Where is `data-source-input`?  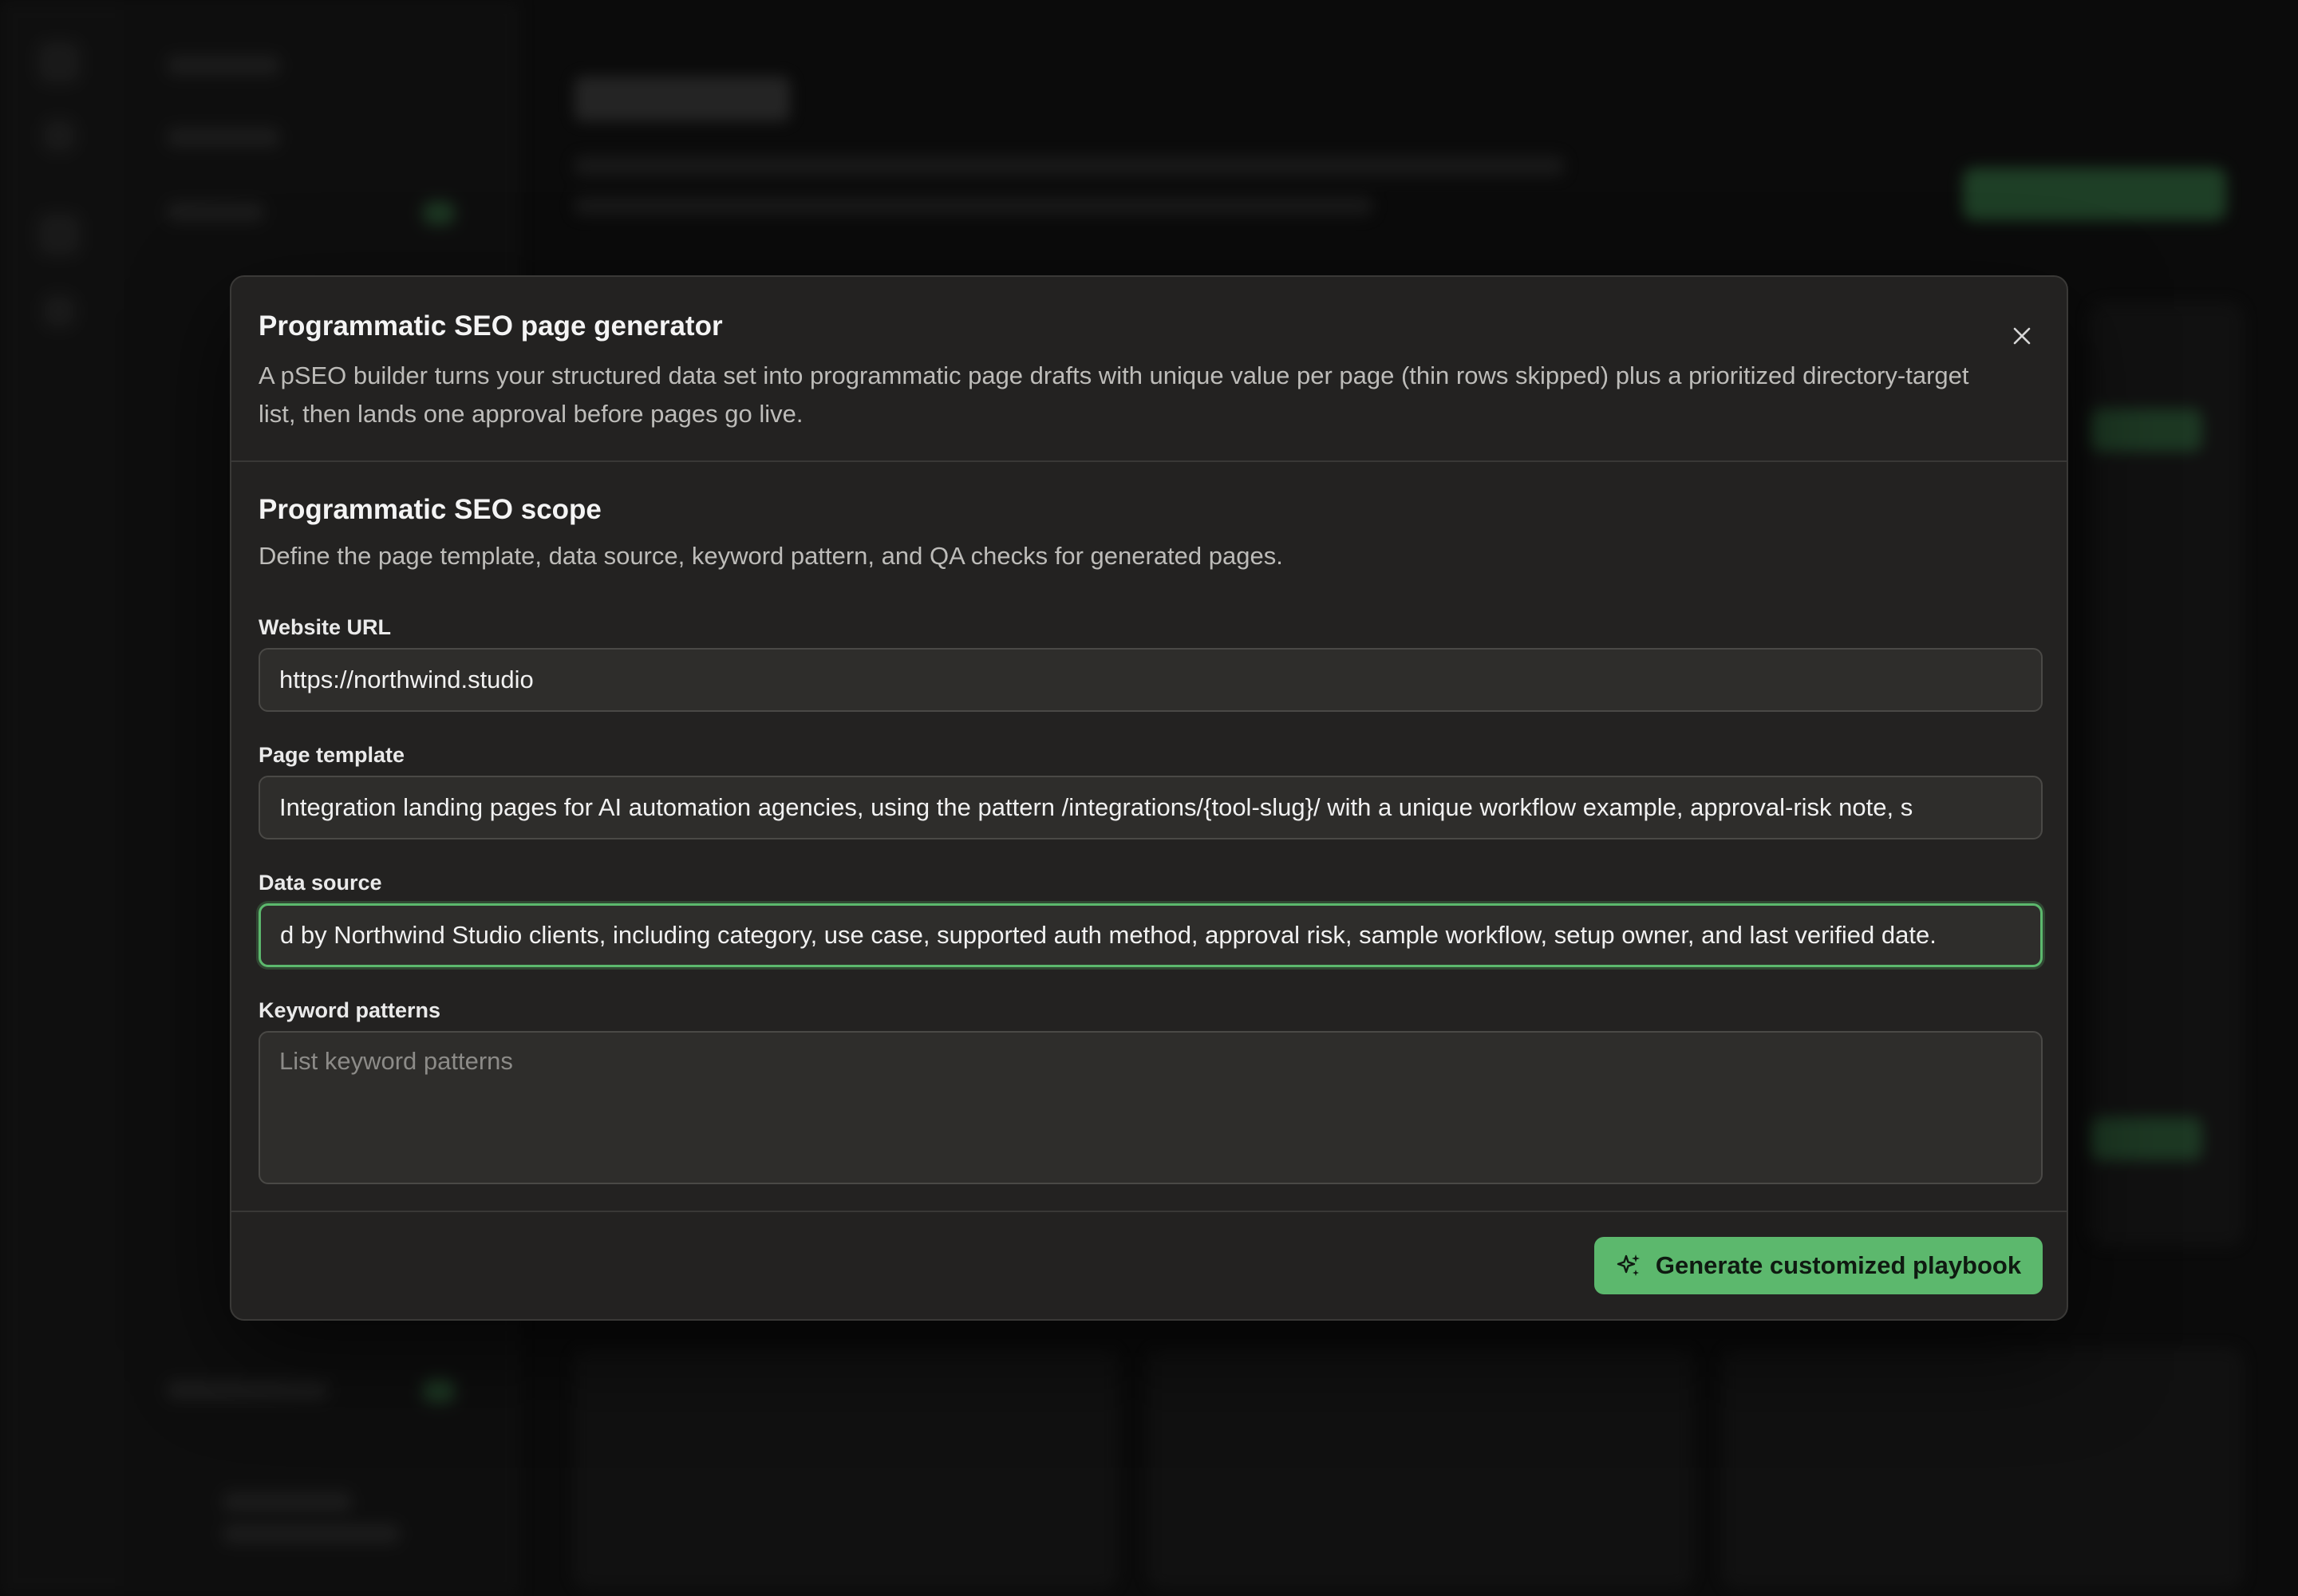
data-source-input is located at coordinates (1151, 935).